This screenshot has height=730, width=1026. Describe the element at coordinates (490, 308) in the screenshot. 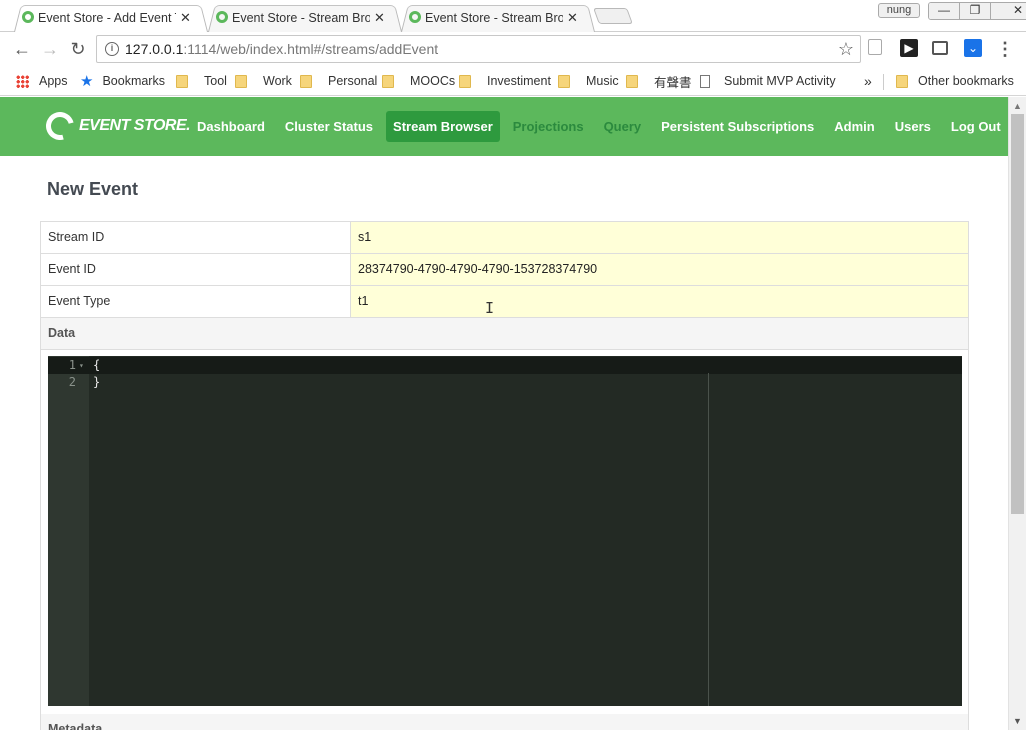

I see `text-cursor-icon: I` at that location.